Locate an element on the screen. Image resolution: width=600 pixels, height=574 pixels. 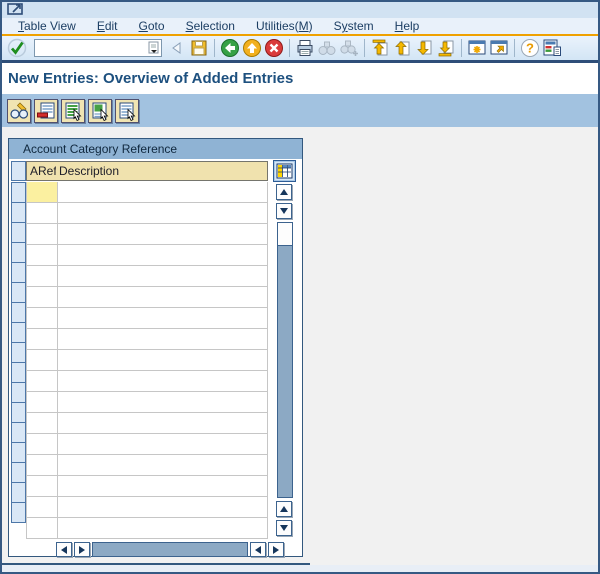
menu-item-table-view: Table View is located at coordinates (47, 26).